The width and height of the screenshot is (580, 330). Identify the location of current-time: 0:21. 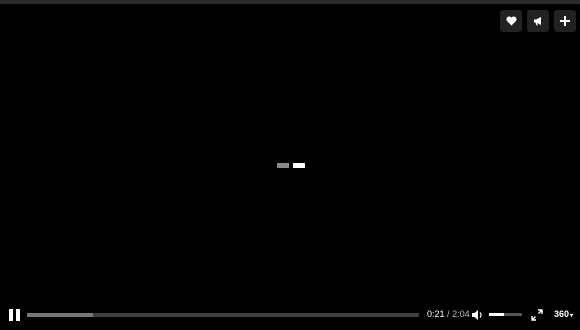
(436, 314).